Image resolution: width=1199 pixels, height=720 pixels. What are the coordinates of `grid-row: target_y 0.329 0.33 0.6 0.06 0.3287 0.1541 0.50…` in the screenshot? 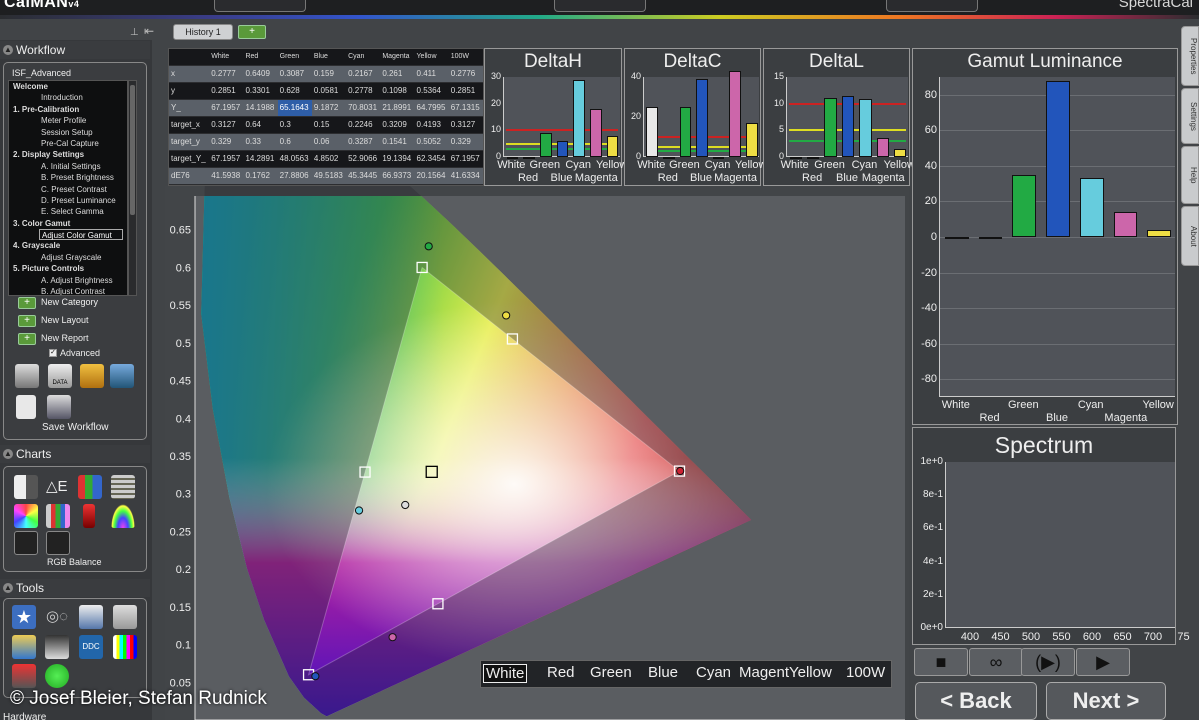 It's located at (326, 142).